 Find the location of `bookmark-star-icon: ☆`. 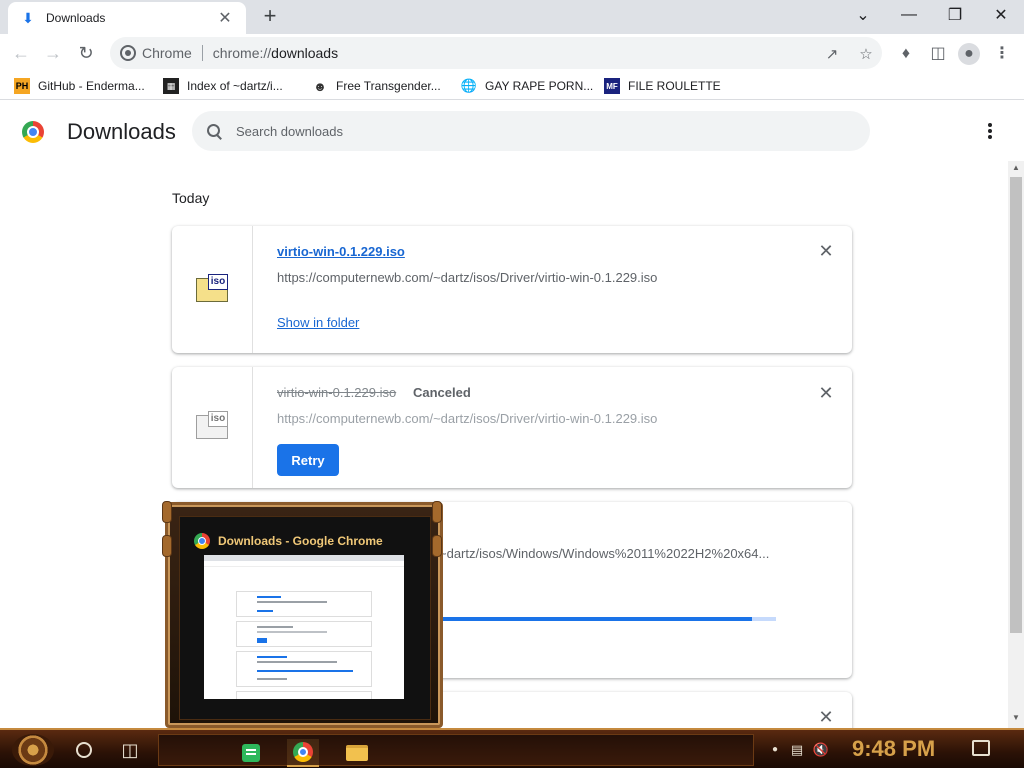

bookmark-star-icon: ☆ is located at coordinates (866, 55).